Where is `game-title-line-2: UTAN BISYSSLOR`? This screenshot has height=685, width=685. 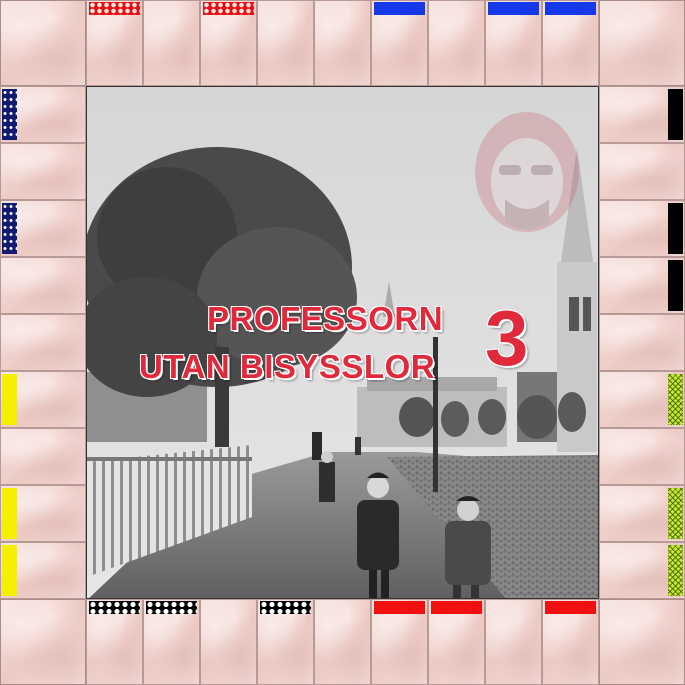
game-title-line-2: UTAN BISYSSLOR is located at coordinates (287, 366).